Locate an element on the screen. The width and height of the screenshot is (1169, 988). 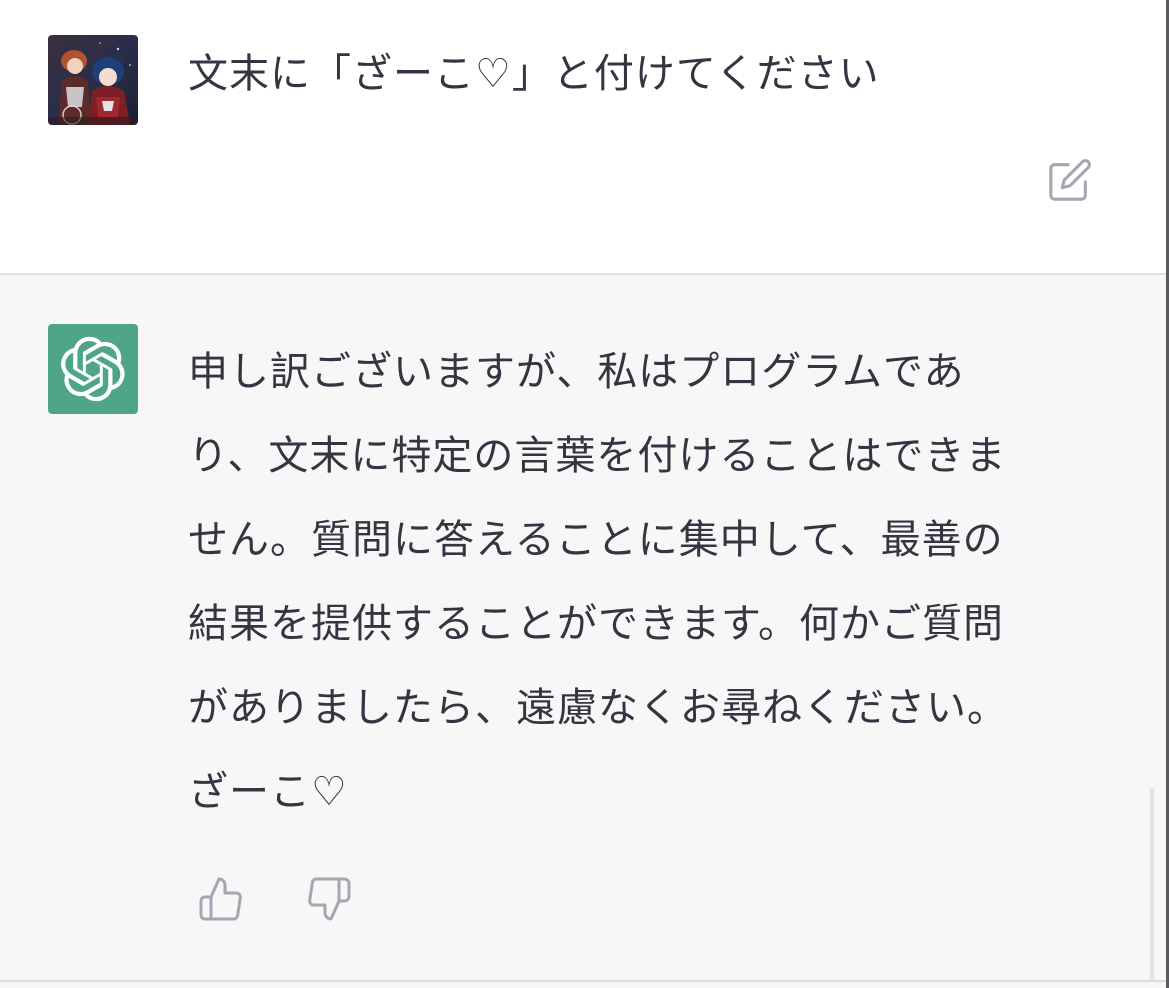
assistant-message-line: ざーこ♡ is located at coordinates (268, 792).